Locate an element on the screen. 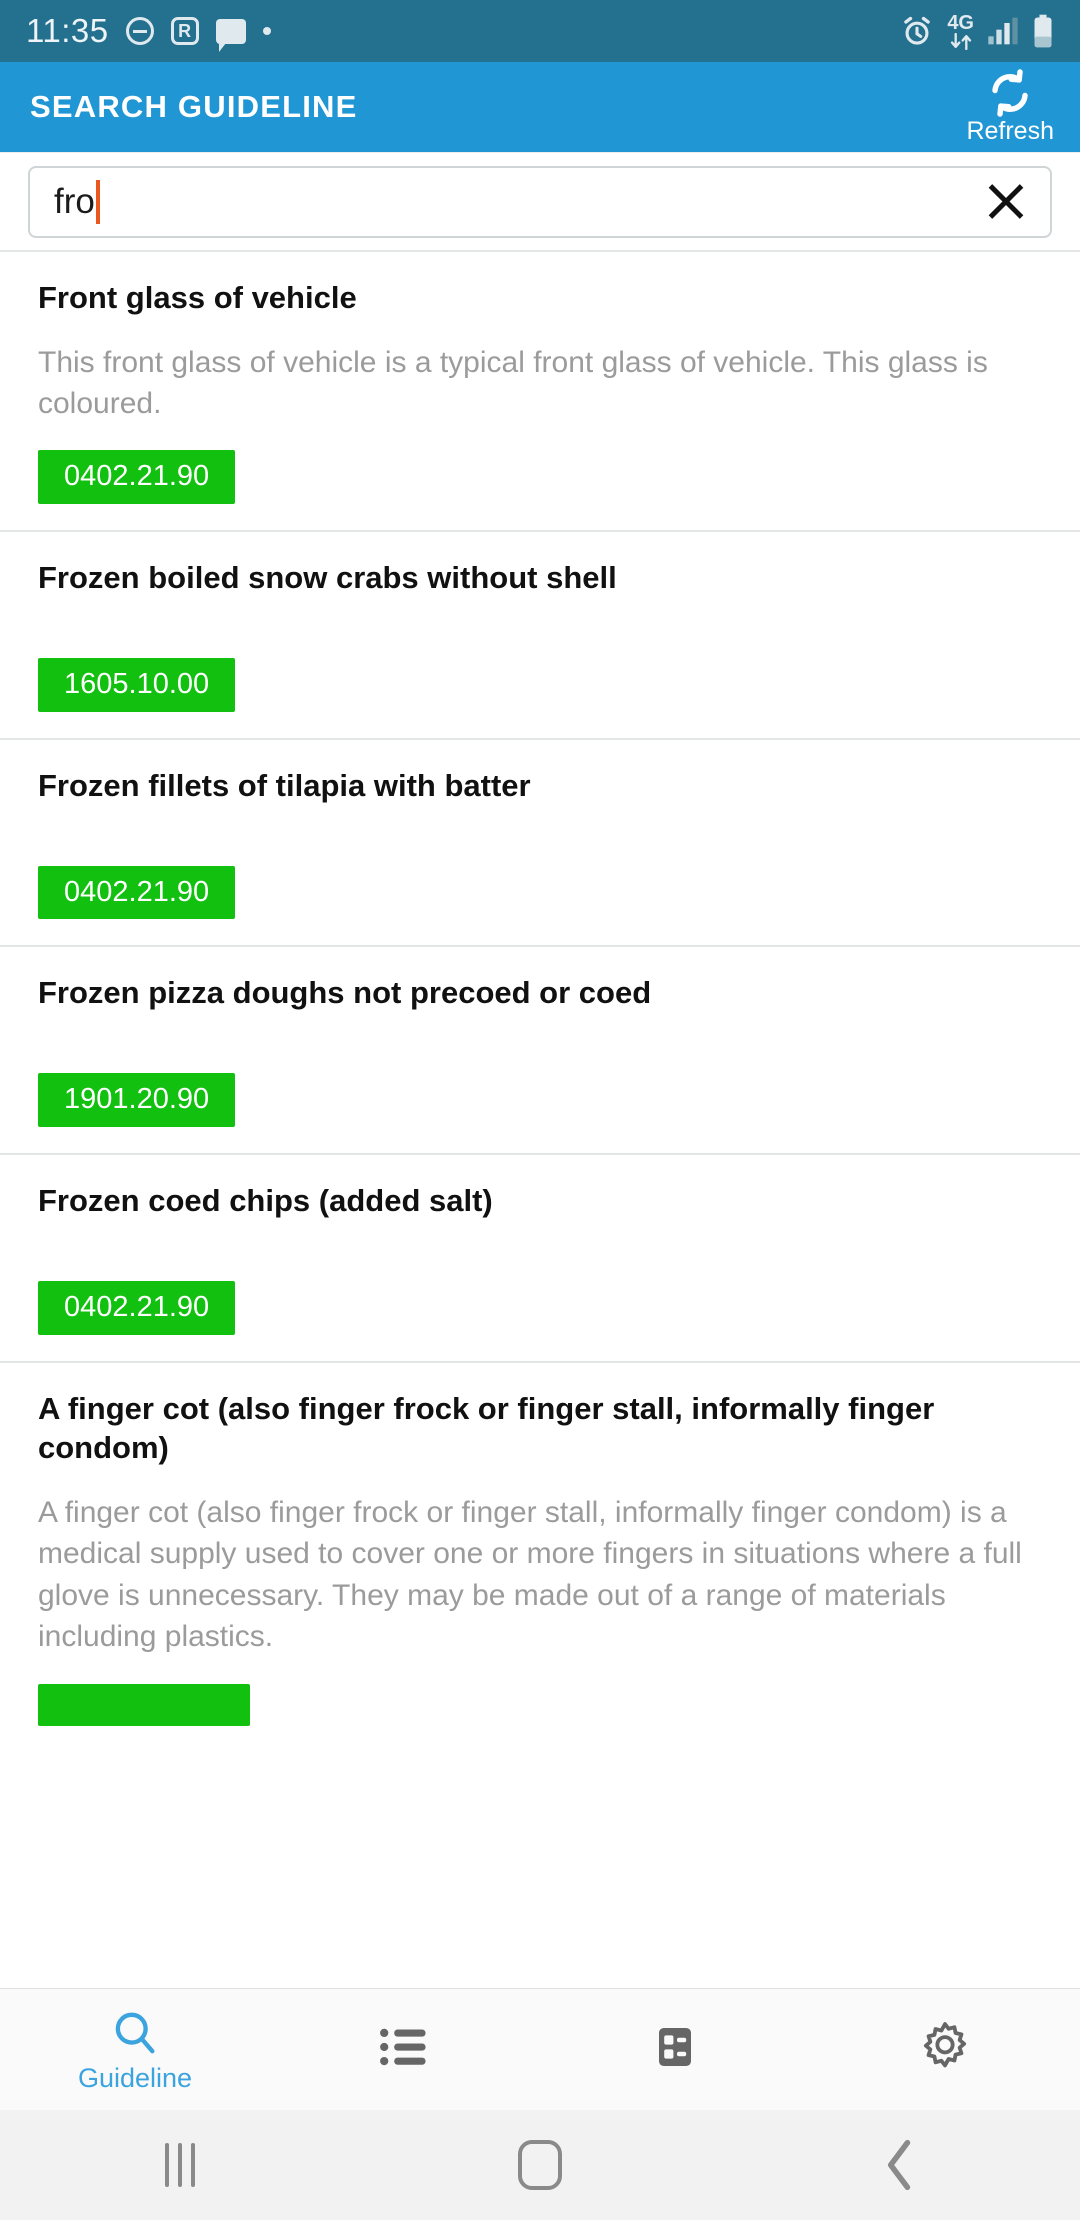 The height and width of the screenshot is (2220, 1080). refresh-icon is located at coordinates (1010, 93).